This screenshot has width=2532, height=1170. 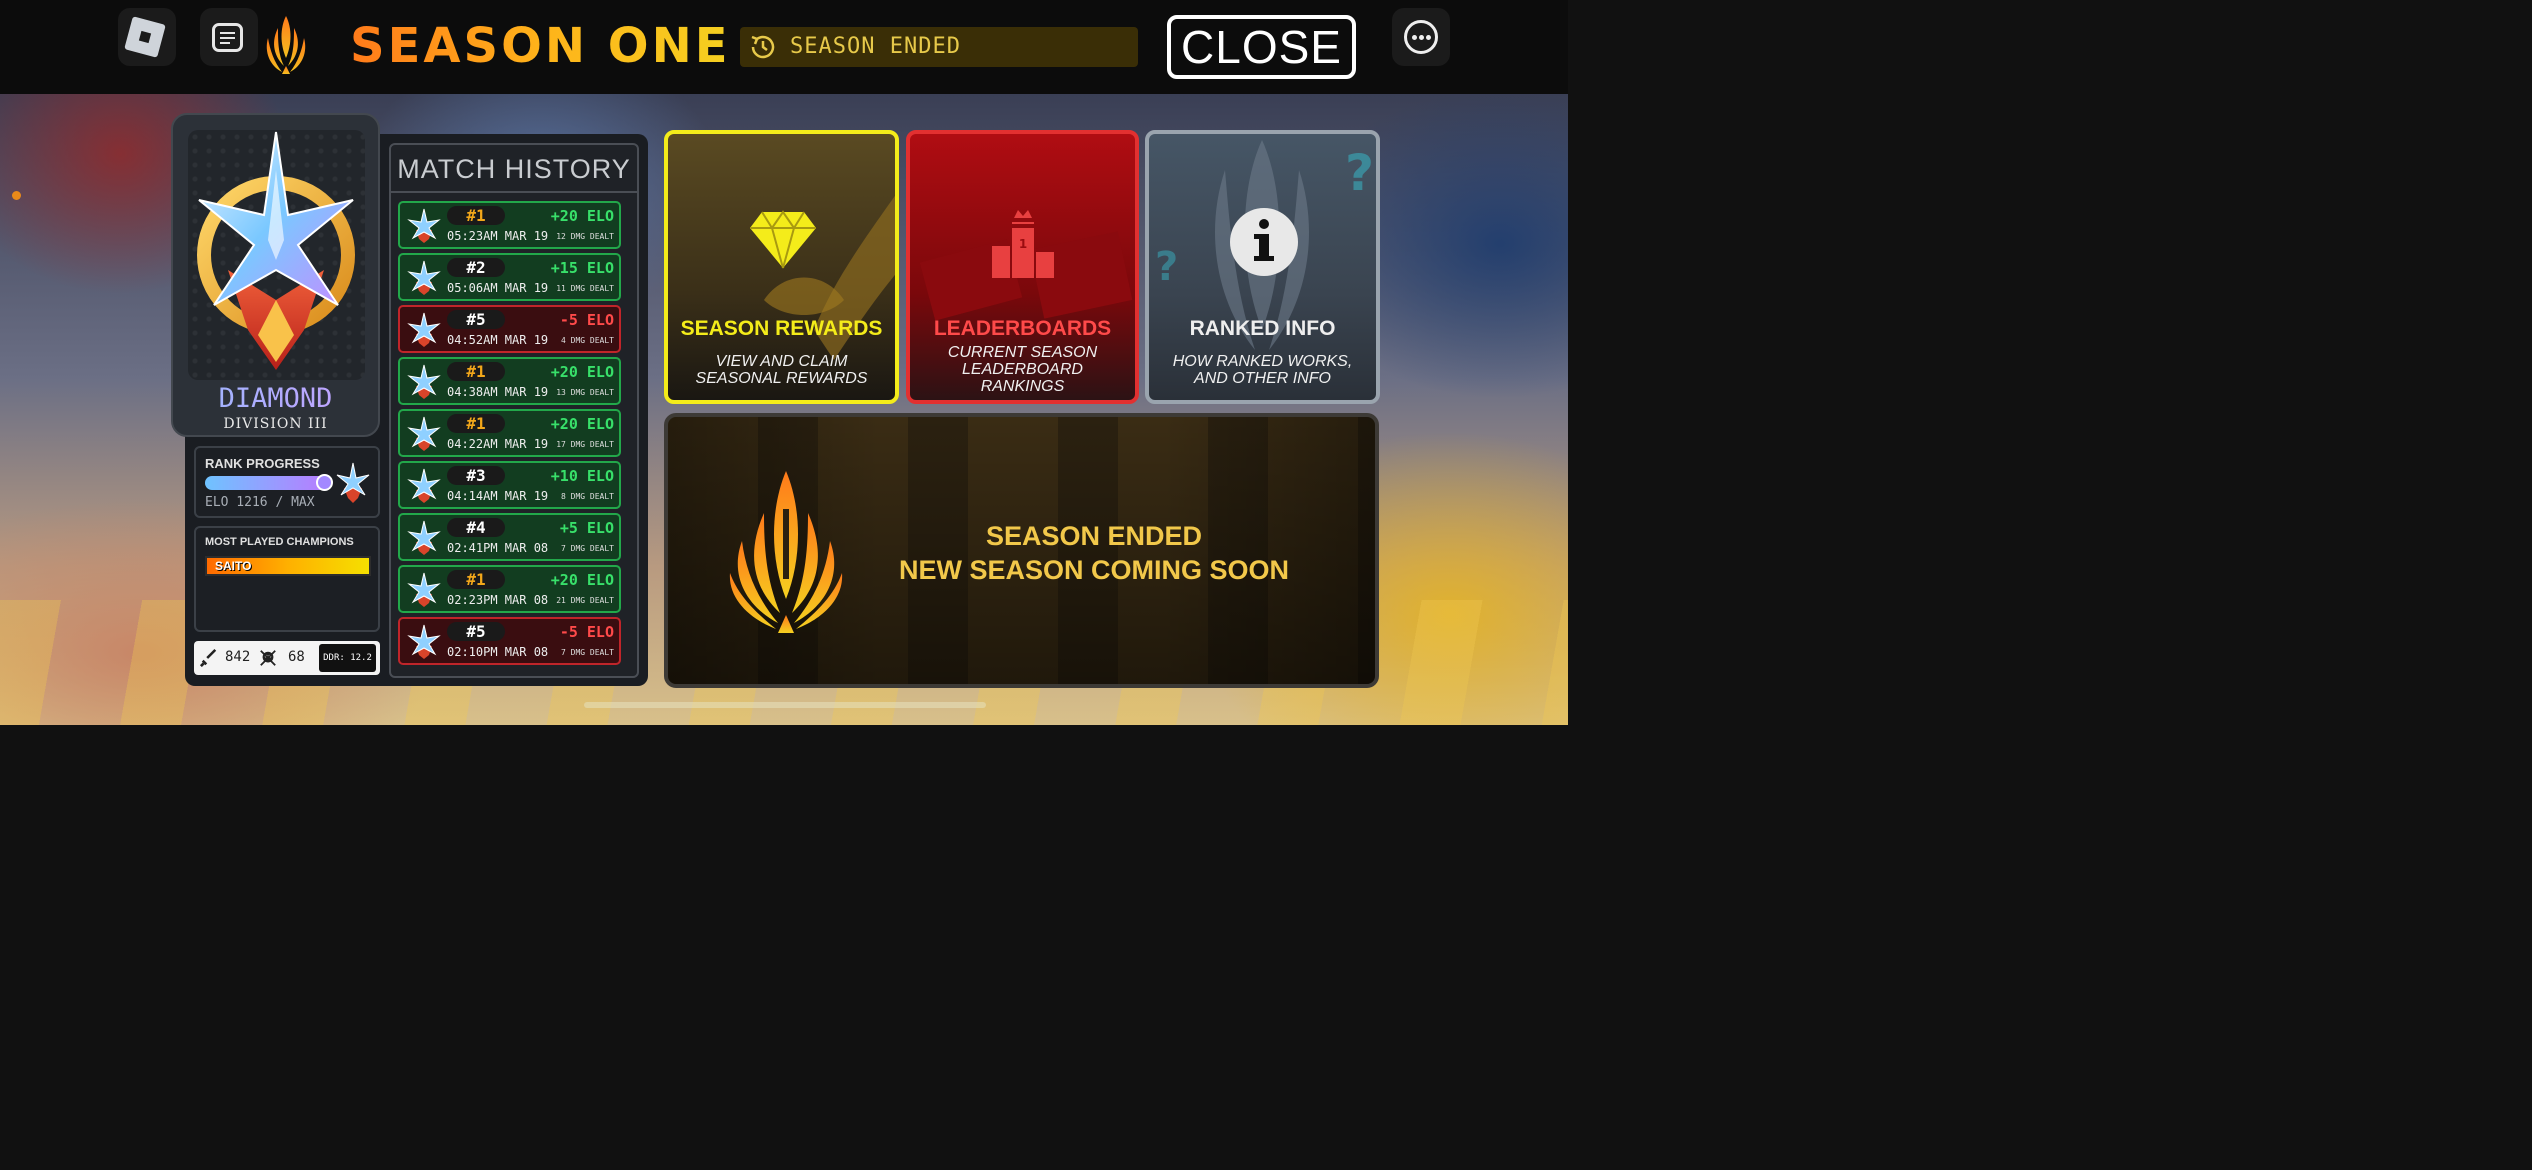 I want to click on ddr-badge: DDR: 12.2, so click(x=347, y=658).